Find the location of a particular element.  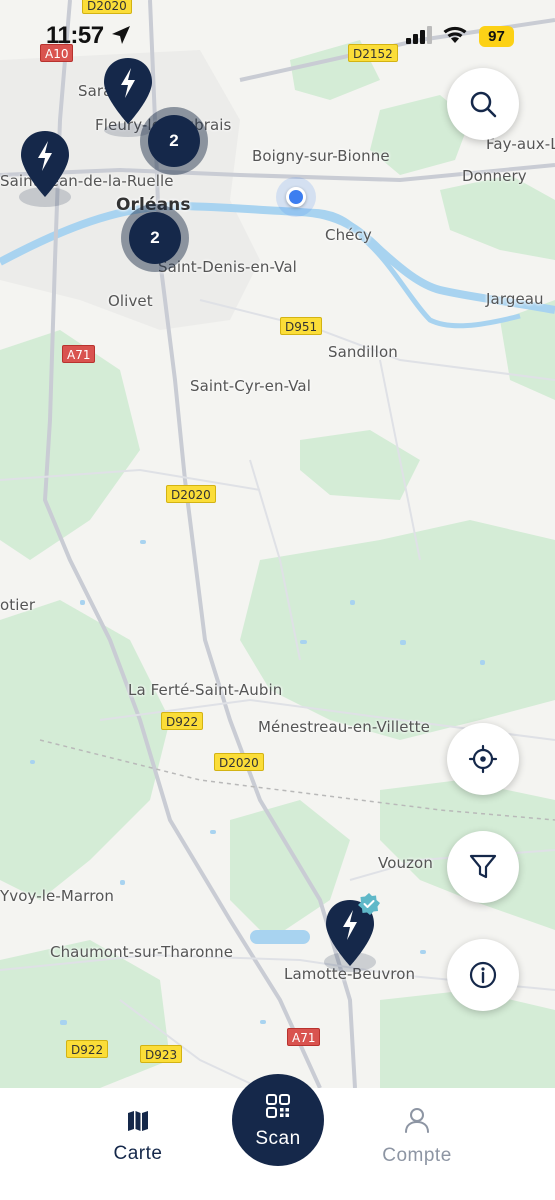

wifi-icon is located at coordinates (455, 34).